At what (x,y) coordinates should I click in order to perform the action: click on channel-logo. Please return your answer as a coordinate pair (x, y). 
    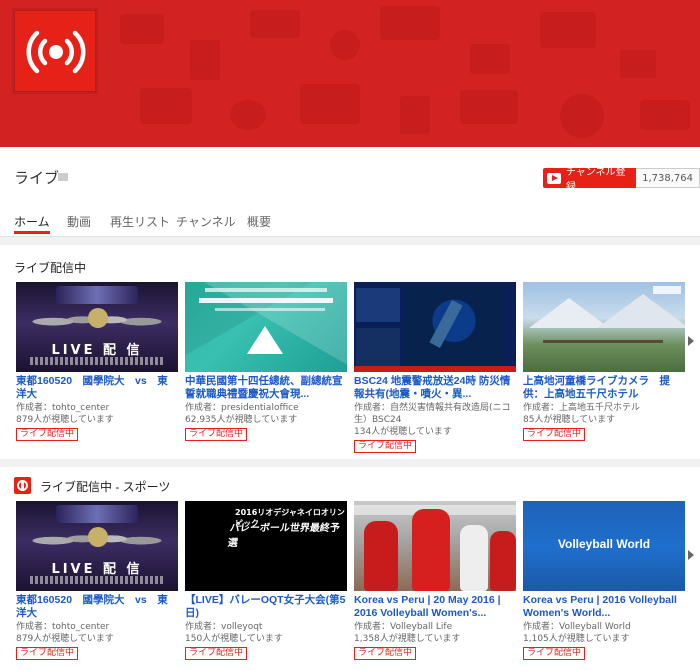
    Looking at the image, I should click on (55, 51).